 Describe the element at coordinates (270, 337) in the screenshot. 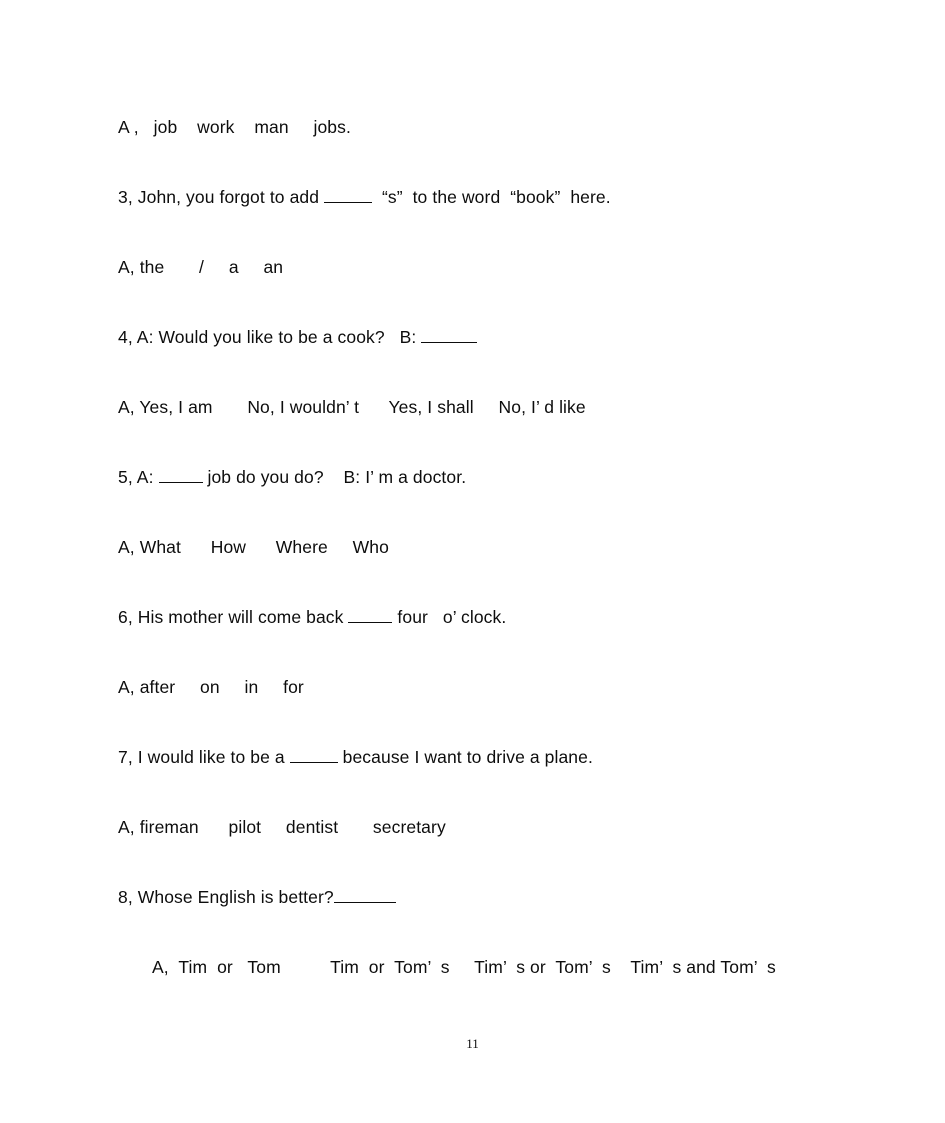

I see `question-text-before-blank: 4, A: Would you like to be a cook? B:` at that location.